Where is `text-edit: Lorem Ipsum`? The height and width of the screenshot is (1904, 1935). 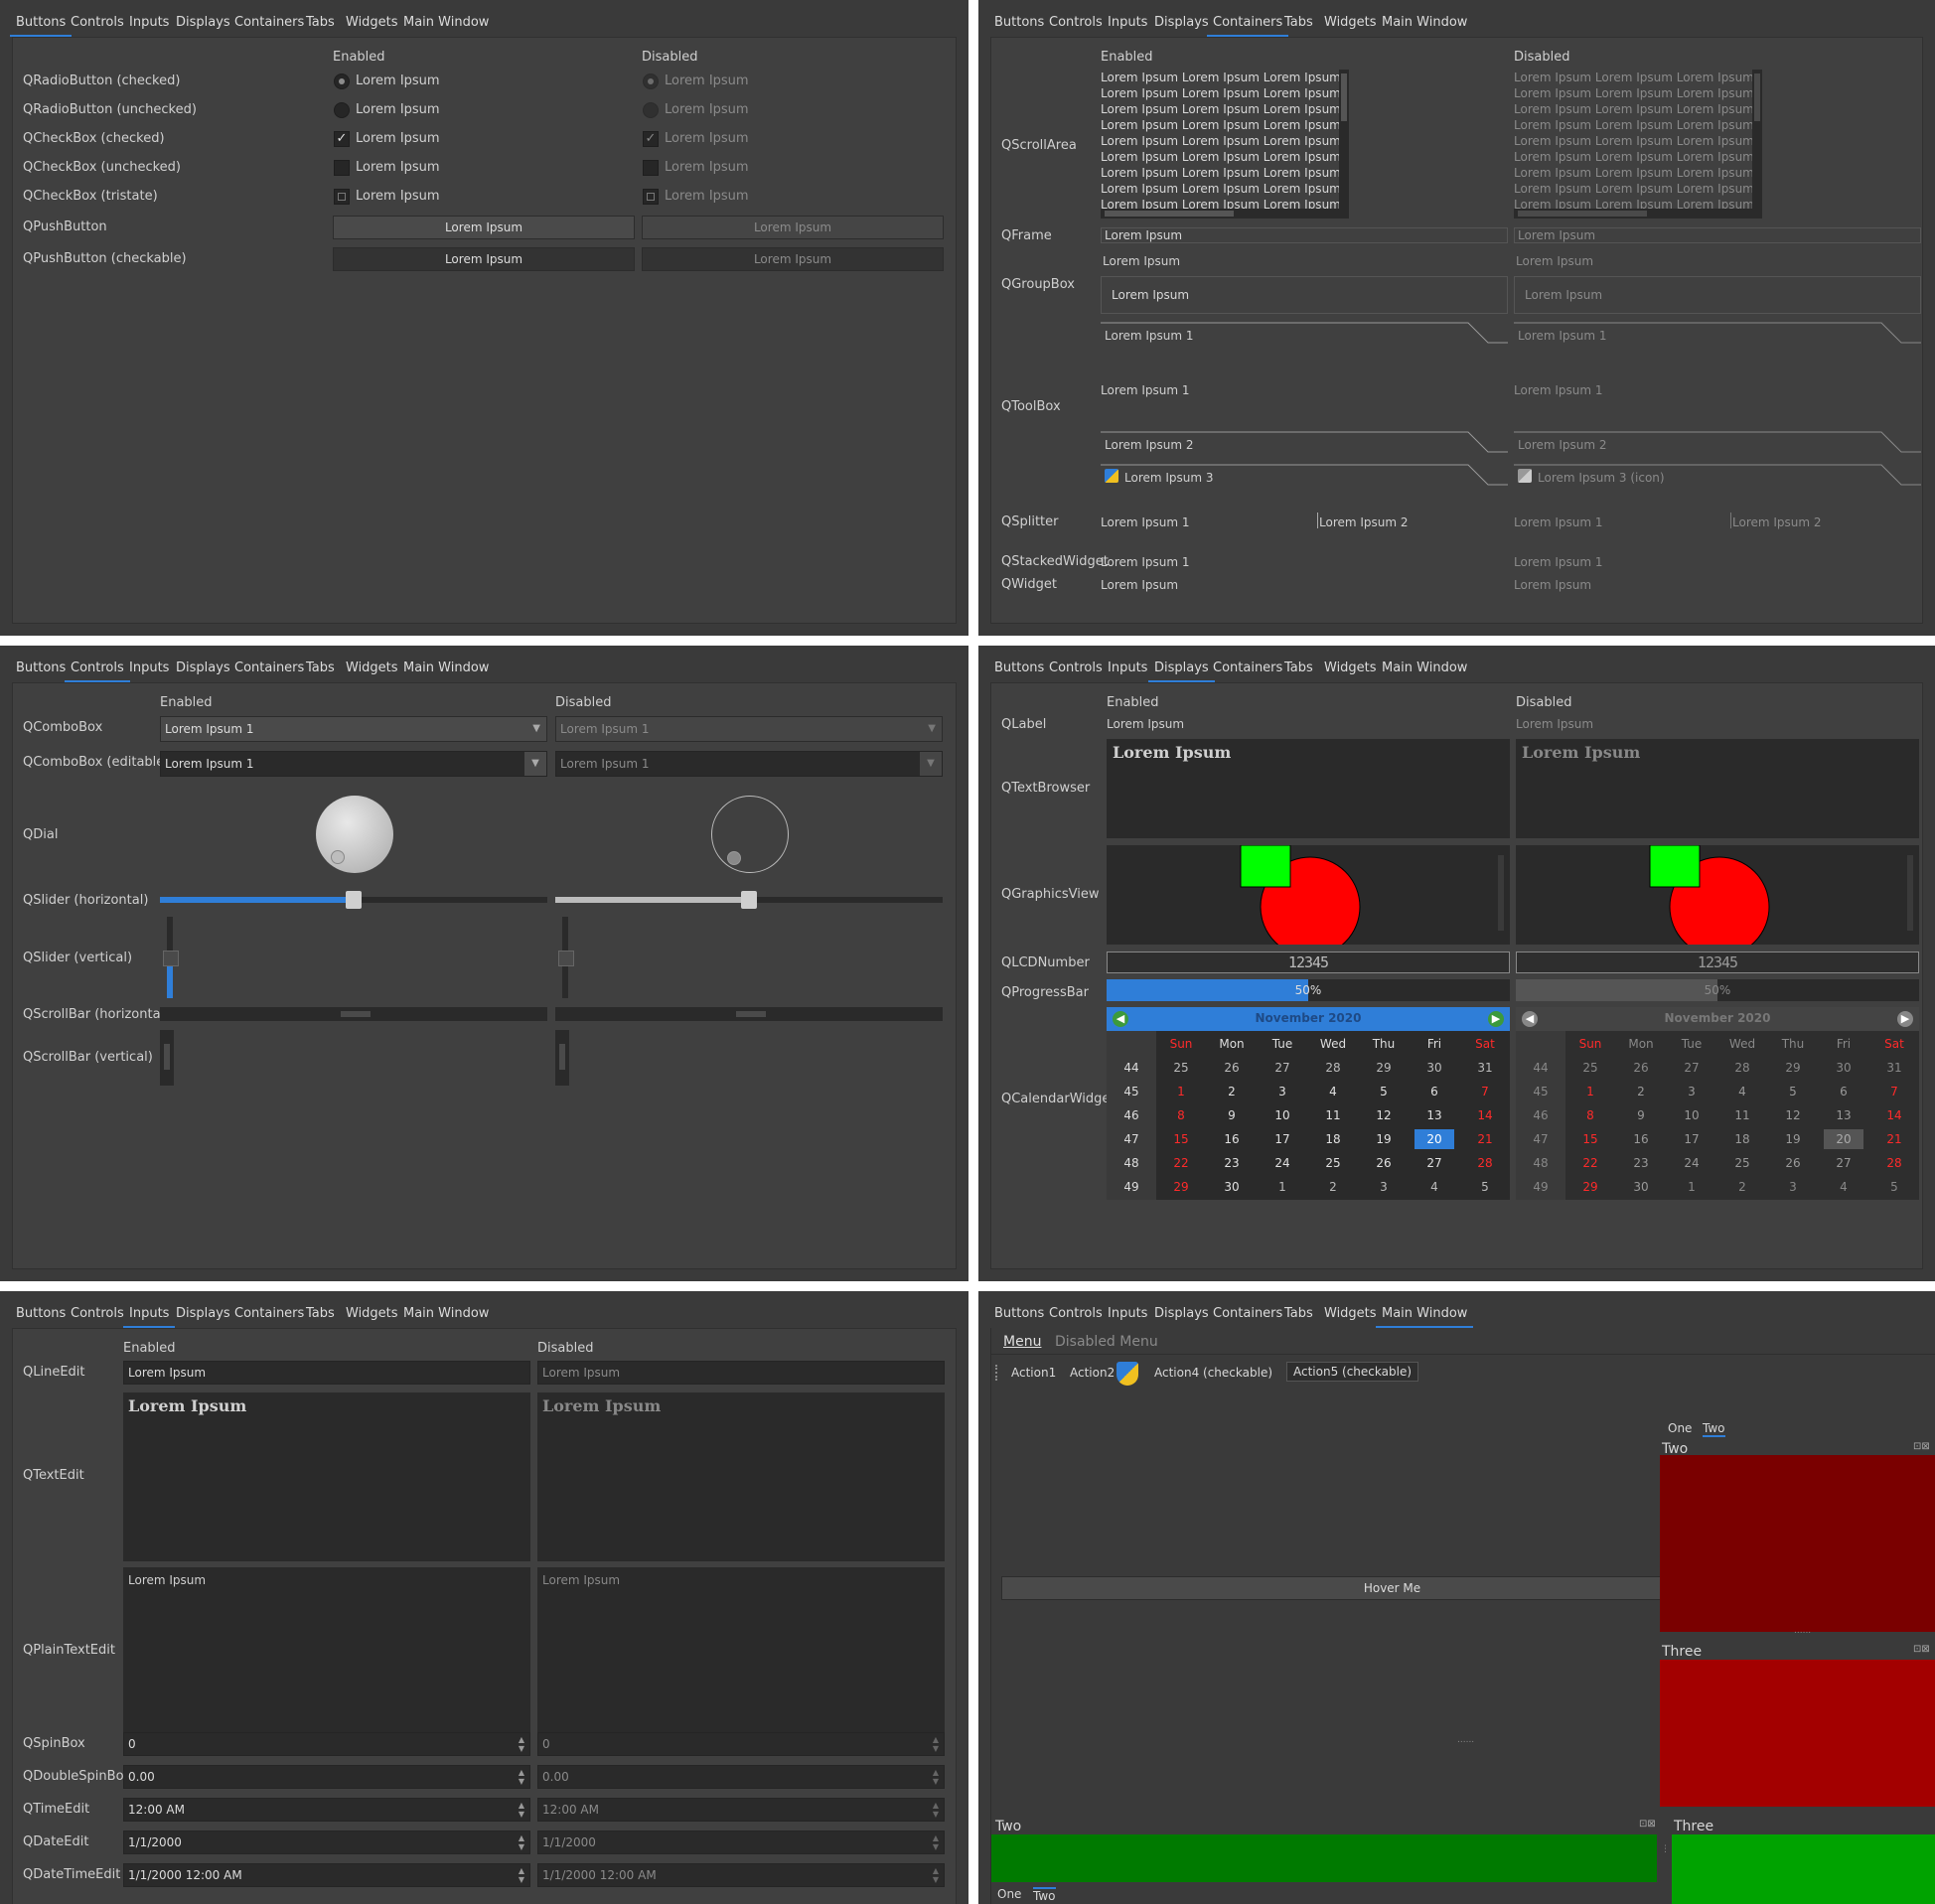 text-edit: Lorem Ipsum is located at coordinates (326, 1476).